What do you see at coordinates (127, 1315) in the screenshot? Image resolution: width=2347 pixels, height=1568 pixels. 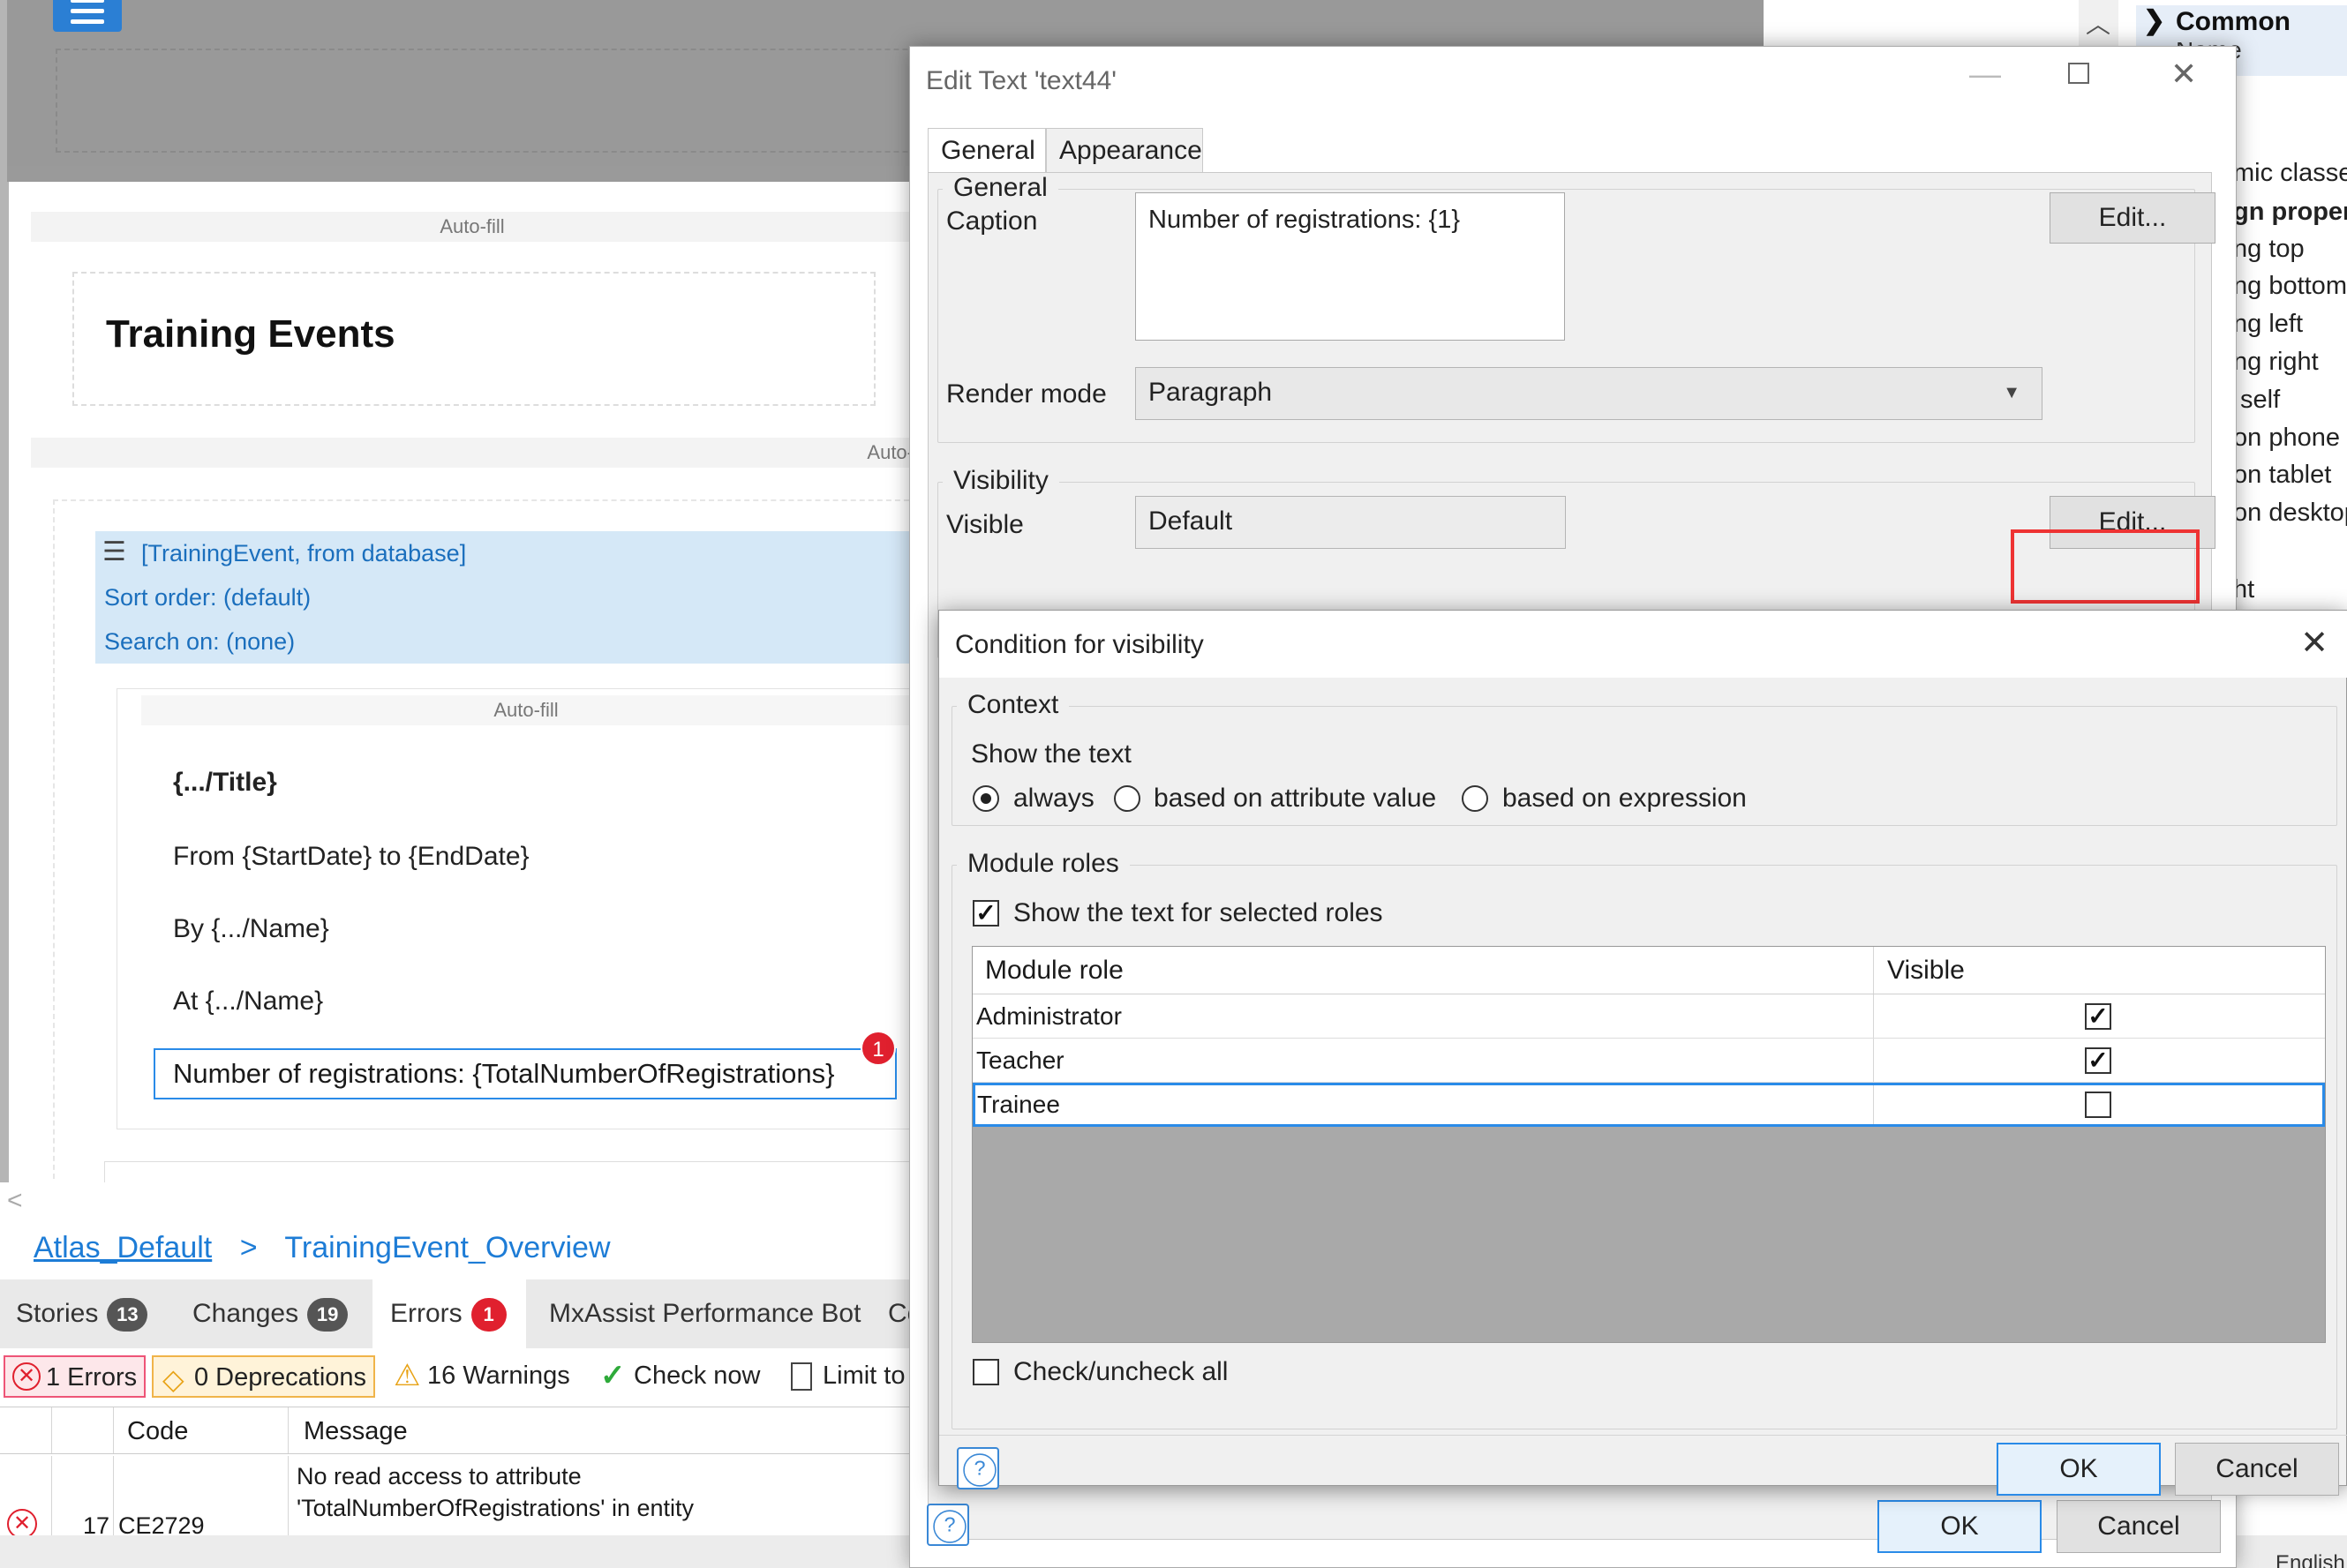 I see `stories-count-badge: 13` at bounding box center [127, 1315].